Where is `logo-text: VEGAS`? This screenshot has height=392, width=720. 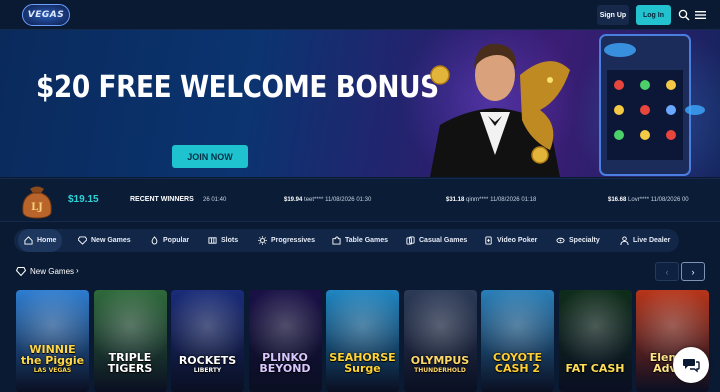
logo-text: VEGAS is located at coordinates (46, 15).